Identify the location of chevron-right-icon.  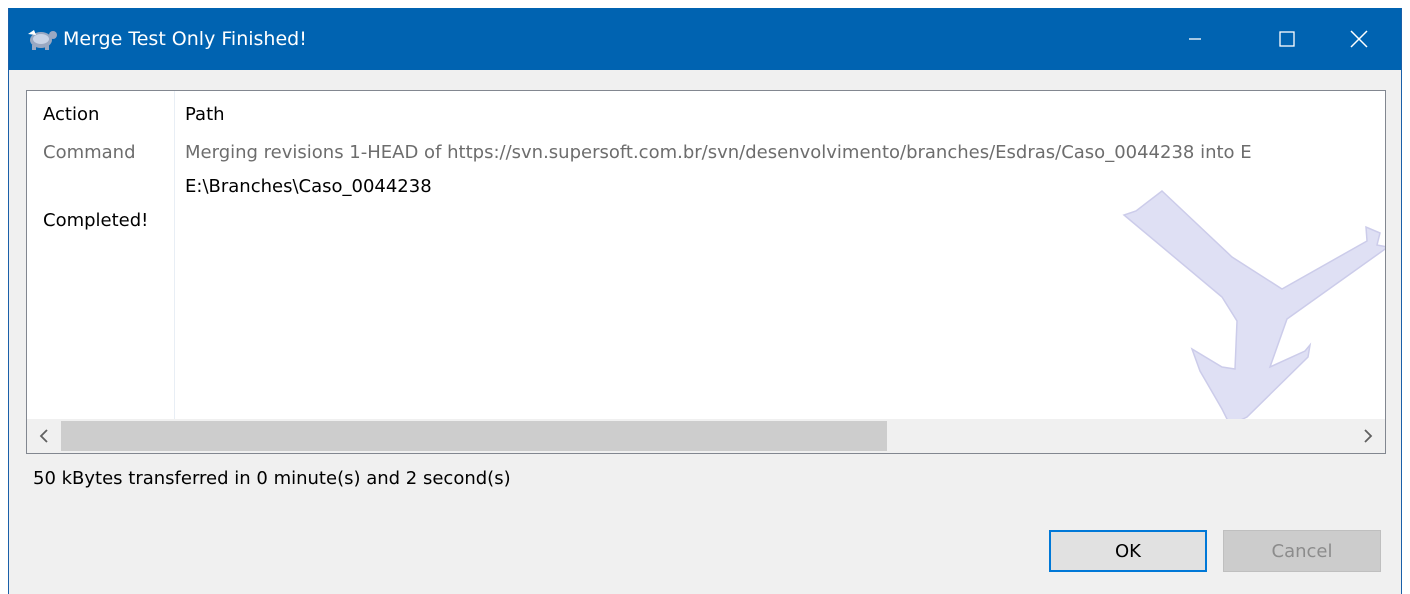
(1368, 436).